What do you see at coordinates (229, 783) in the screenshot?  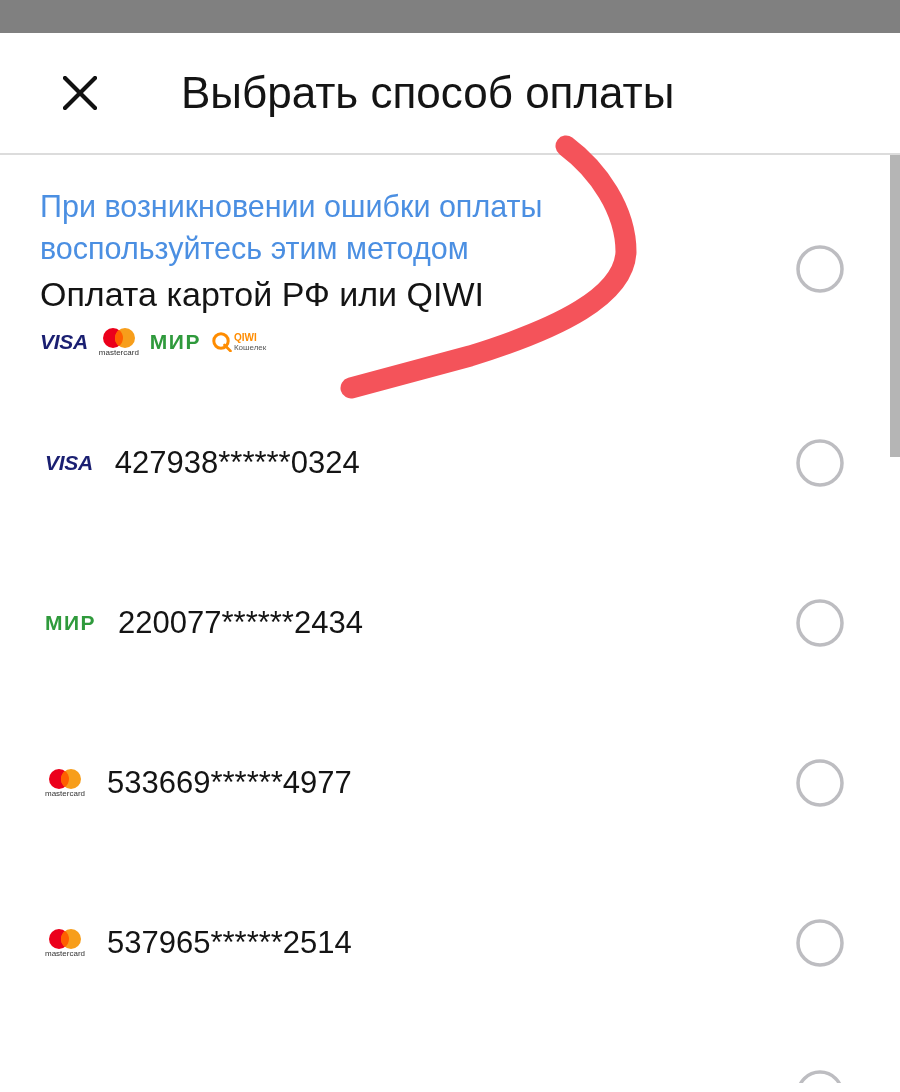 I see `card-number: 533669******4977` at bounding box center [229, 783].